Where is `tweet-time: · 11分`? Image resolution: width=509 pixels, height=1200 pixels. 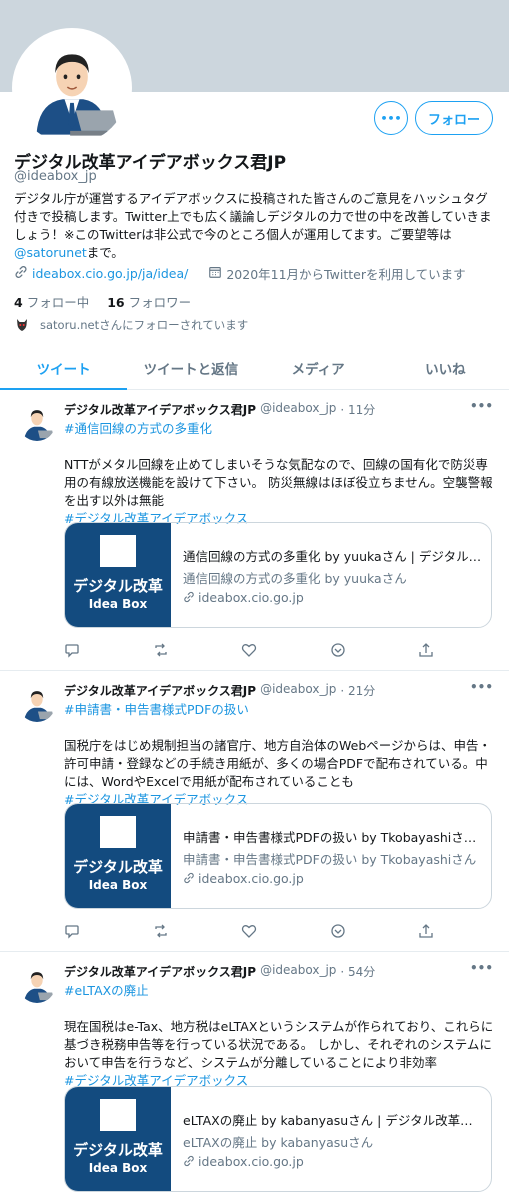
tweet-time: · 11分 is located at coordinates (357, 409).